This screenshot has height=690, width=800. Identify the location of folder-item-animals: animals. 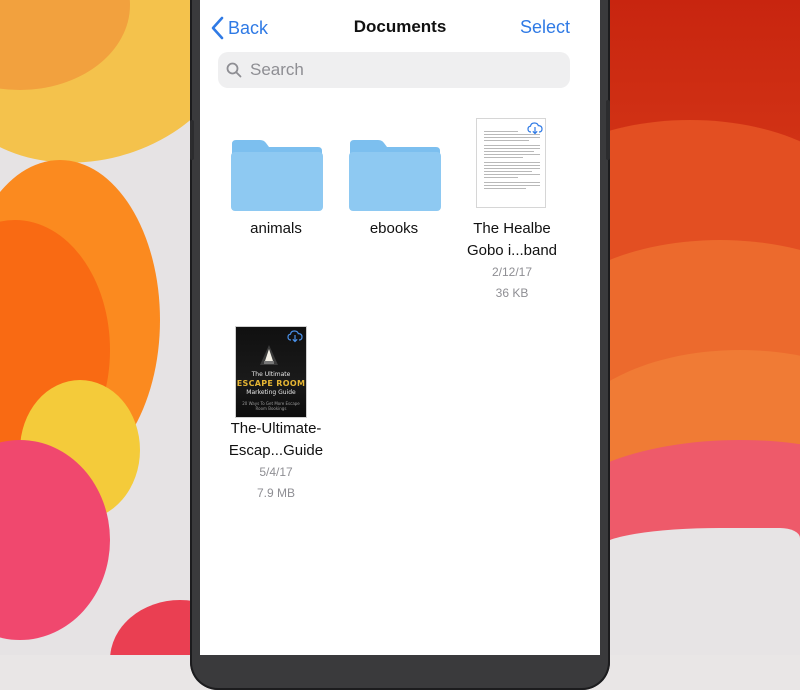
(276, 179).